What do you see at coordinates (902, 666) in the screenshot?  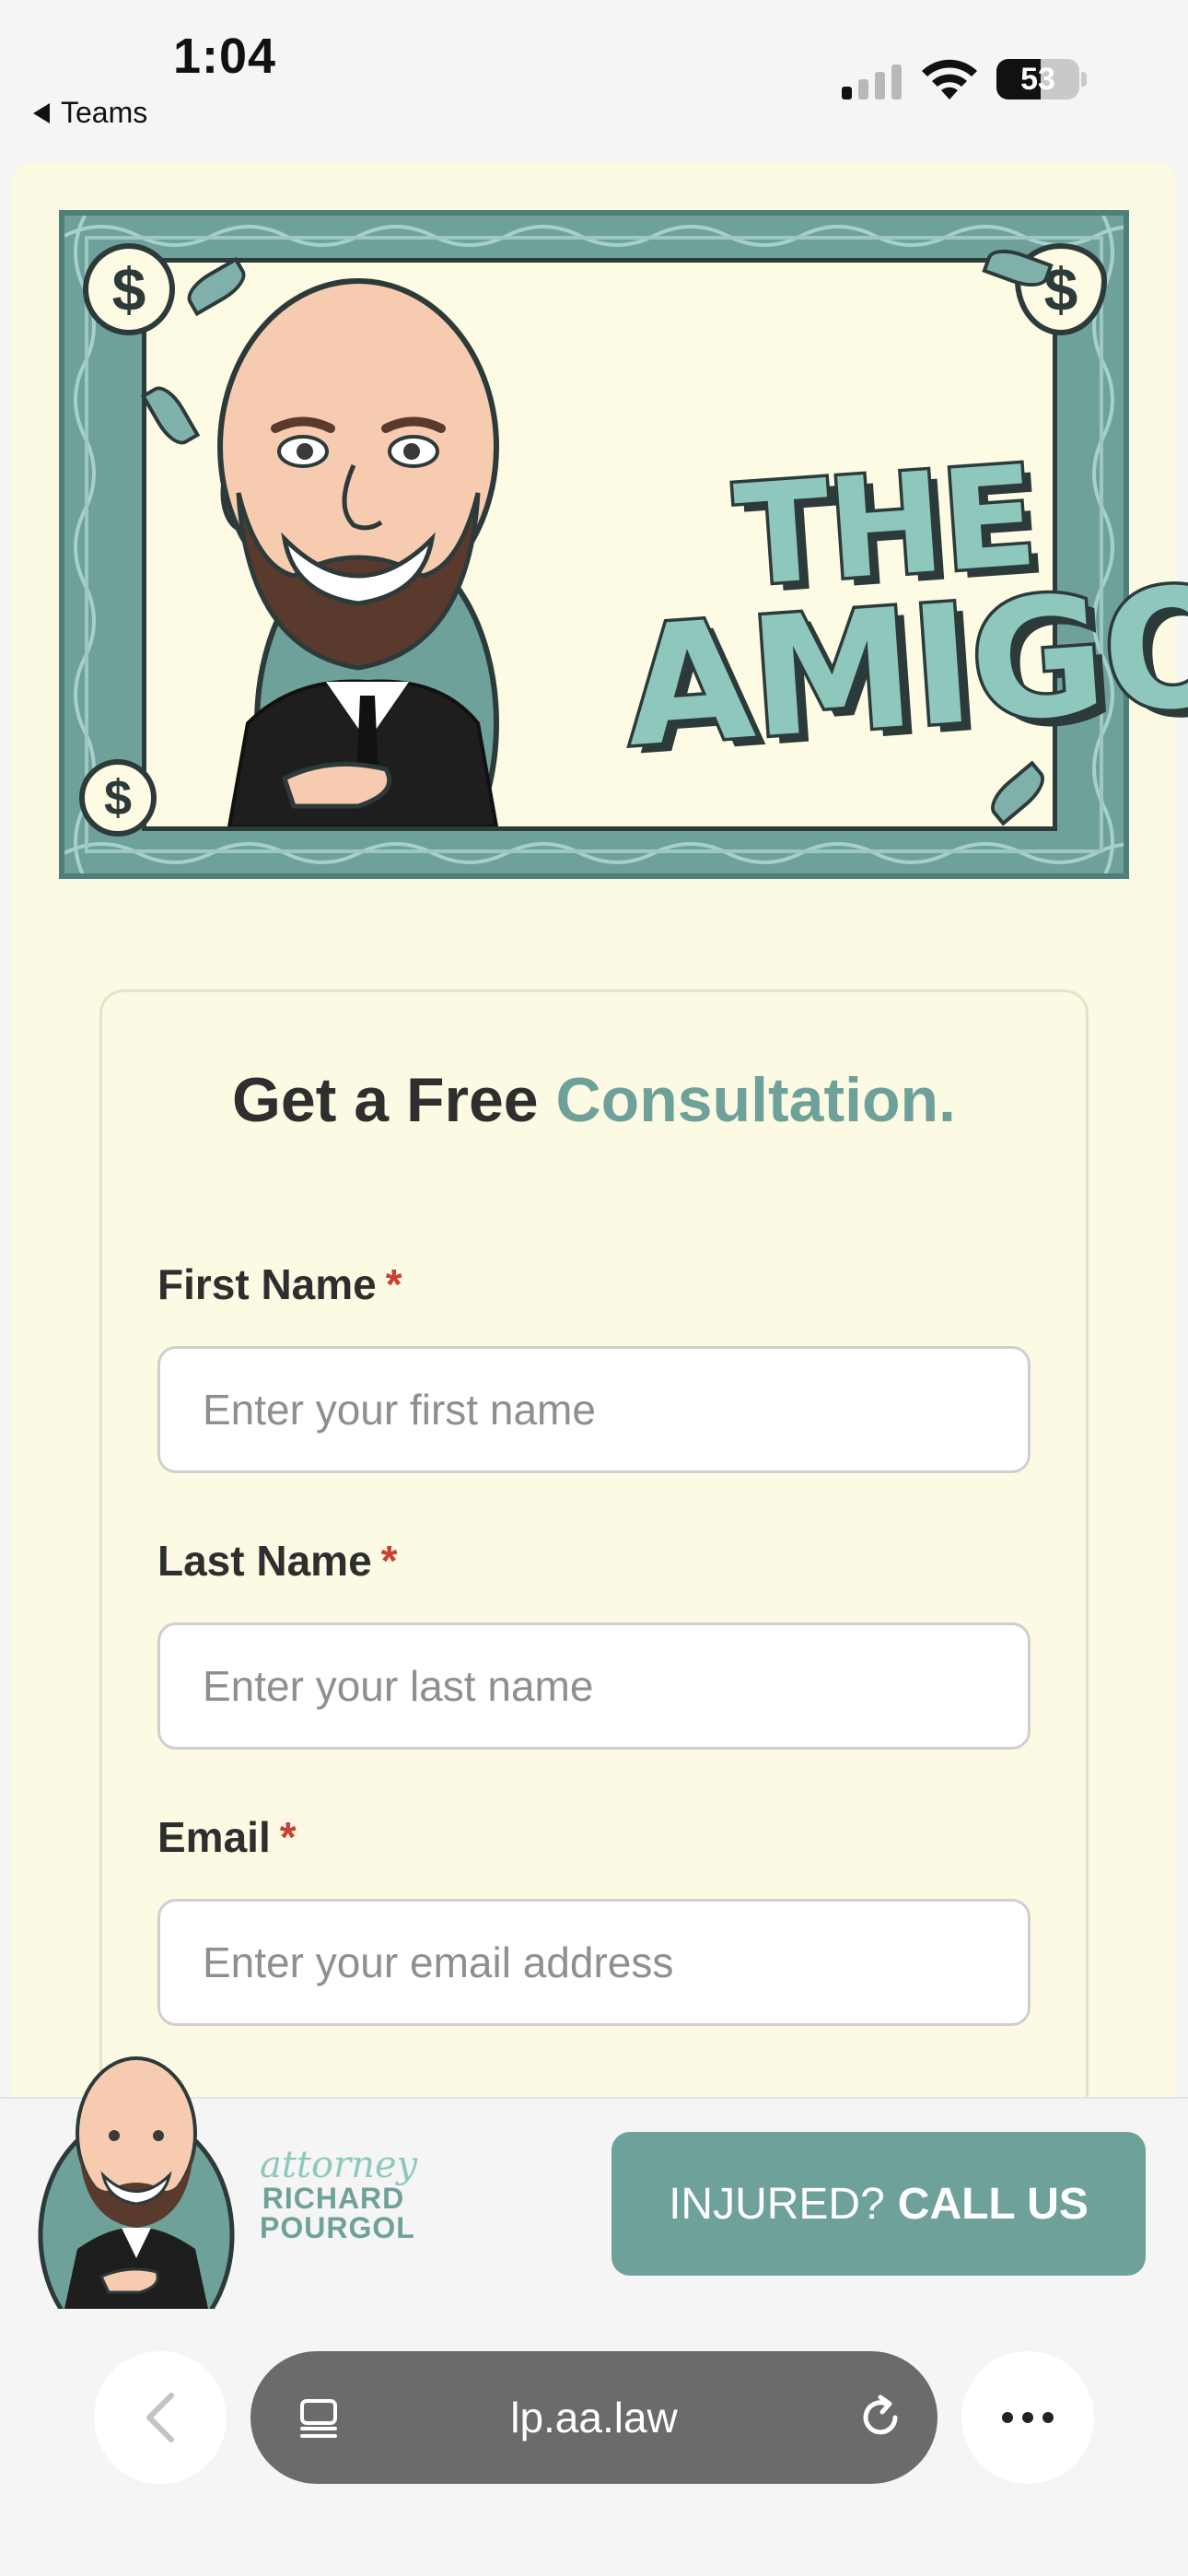 I see `banner-title-amigo: AMIGO` at bounding box center [902, 666].